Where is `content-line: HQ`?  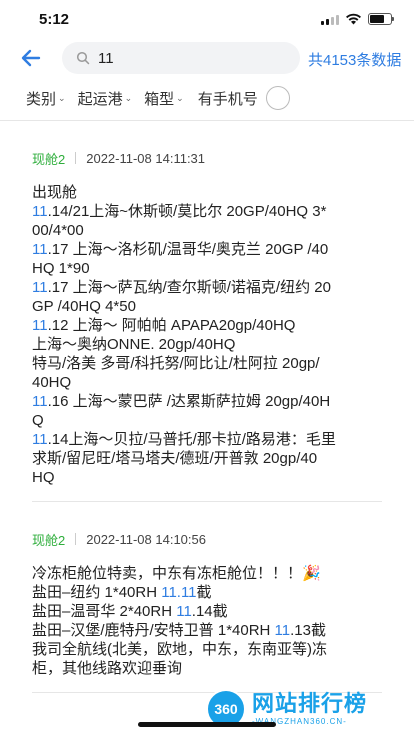 content-line: HQ is located at coordinates (208, 477).